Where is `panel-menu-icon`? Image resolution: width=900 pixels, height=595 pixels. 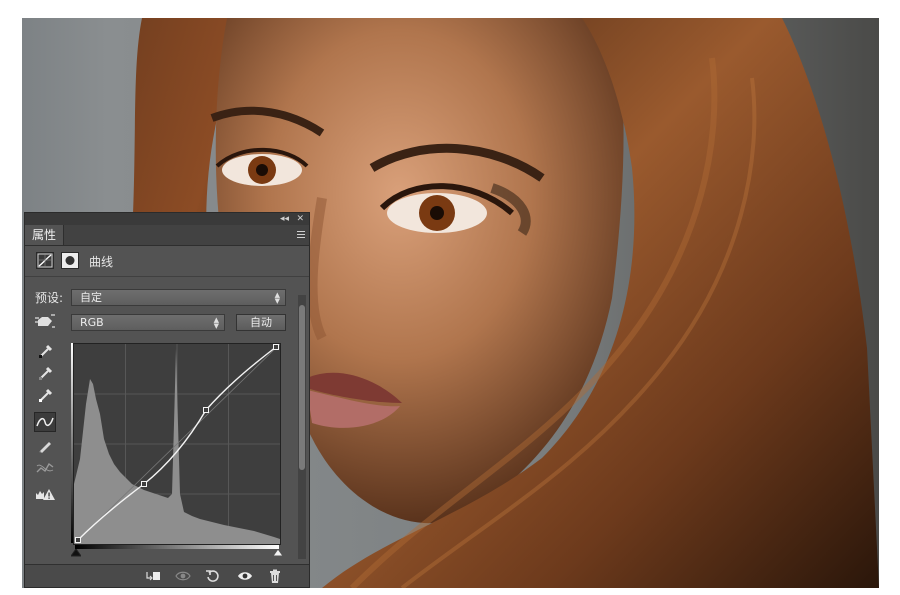 panel-menu-icon is located at coordinates (299, 234).